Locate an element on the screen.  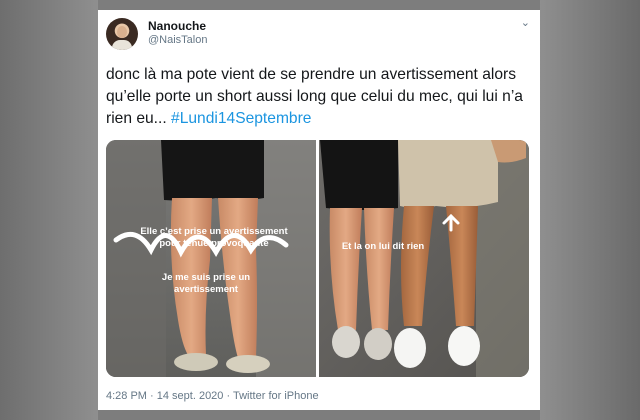
photo-divider is located at coordinates (317, 258).